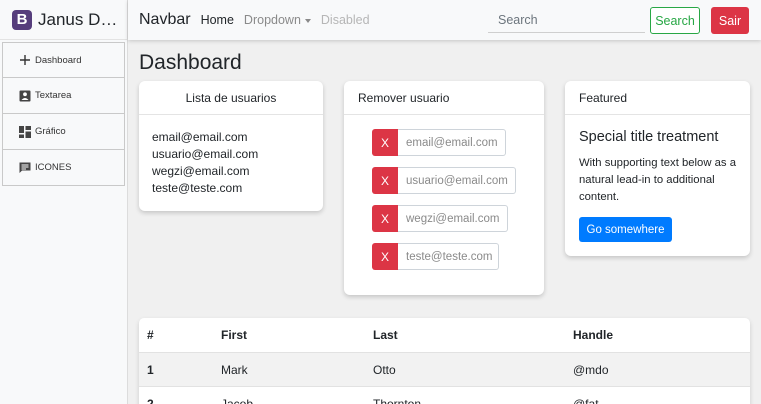  I want to click on sidebar-item-dashboard: Dashboard, so click(63, 60).